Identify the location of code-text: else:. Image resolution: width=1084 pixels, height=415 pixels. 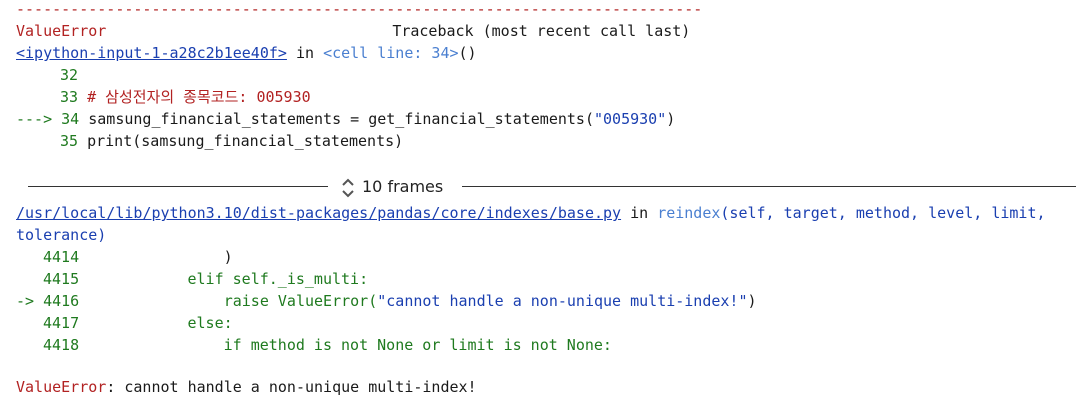
(156, 323).